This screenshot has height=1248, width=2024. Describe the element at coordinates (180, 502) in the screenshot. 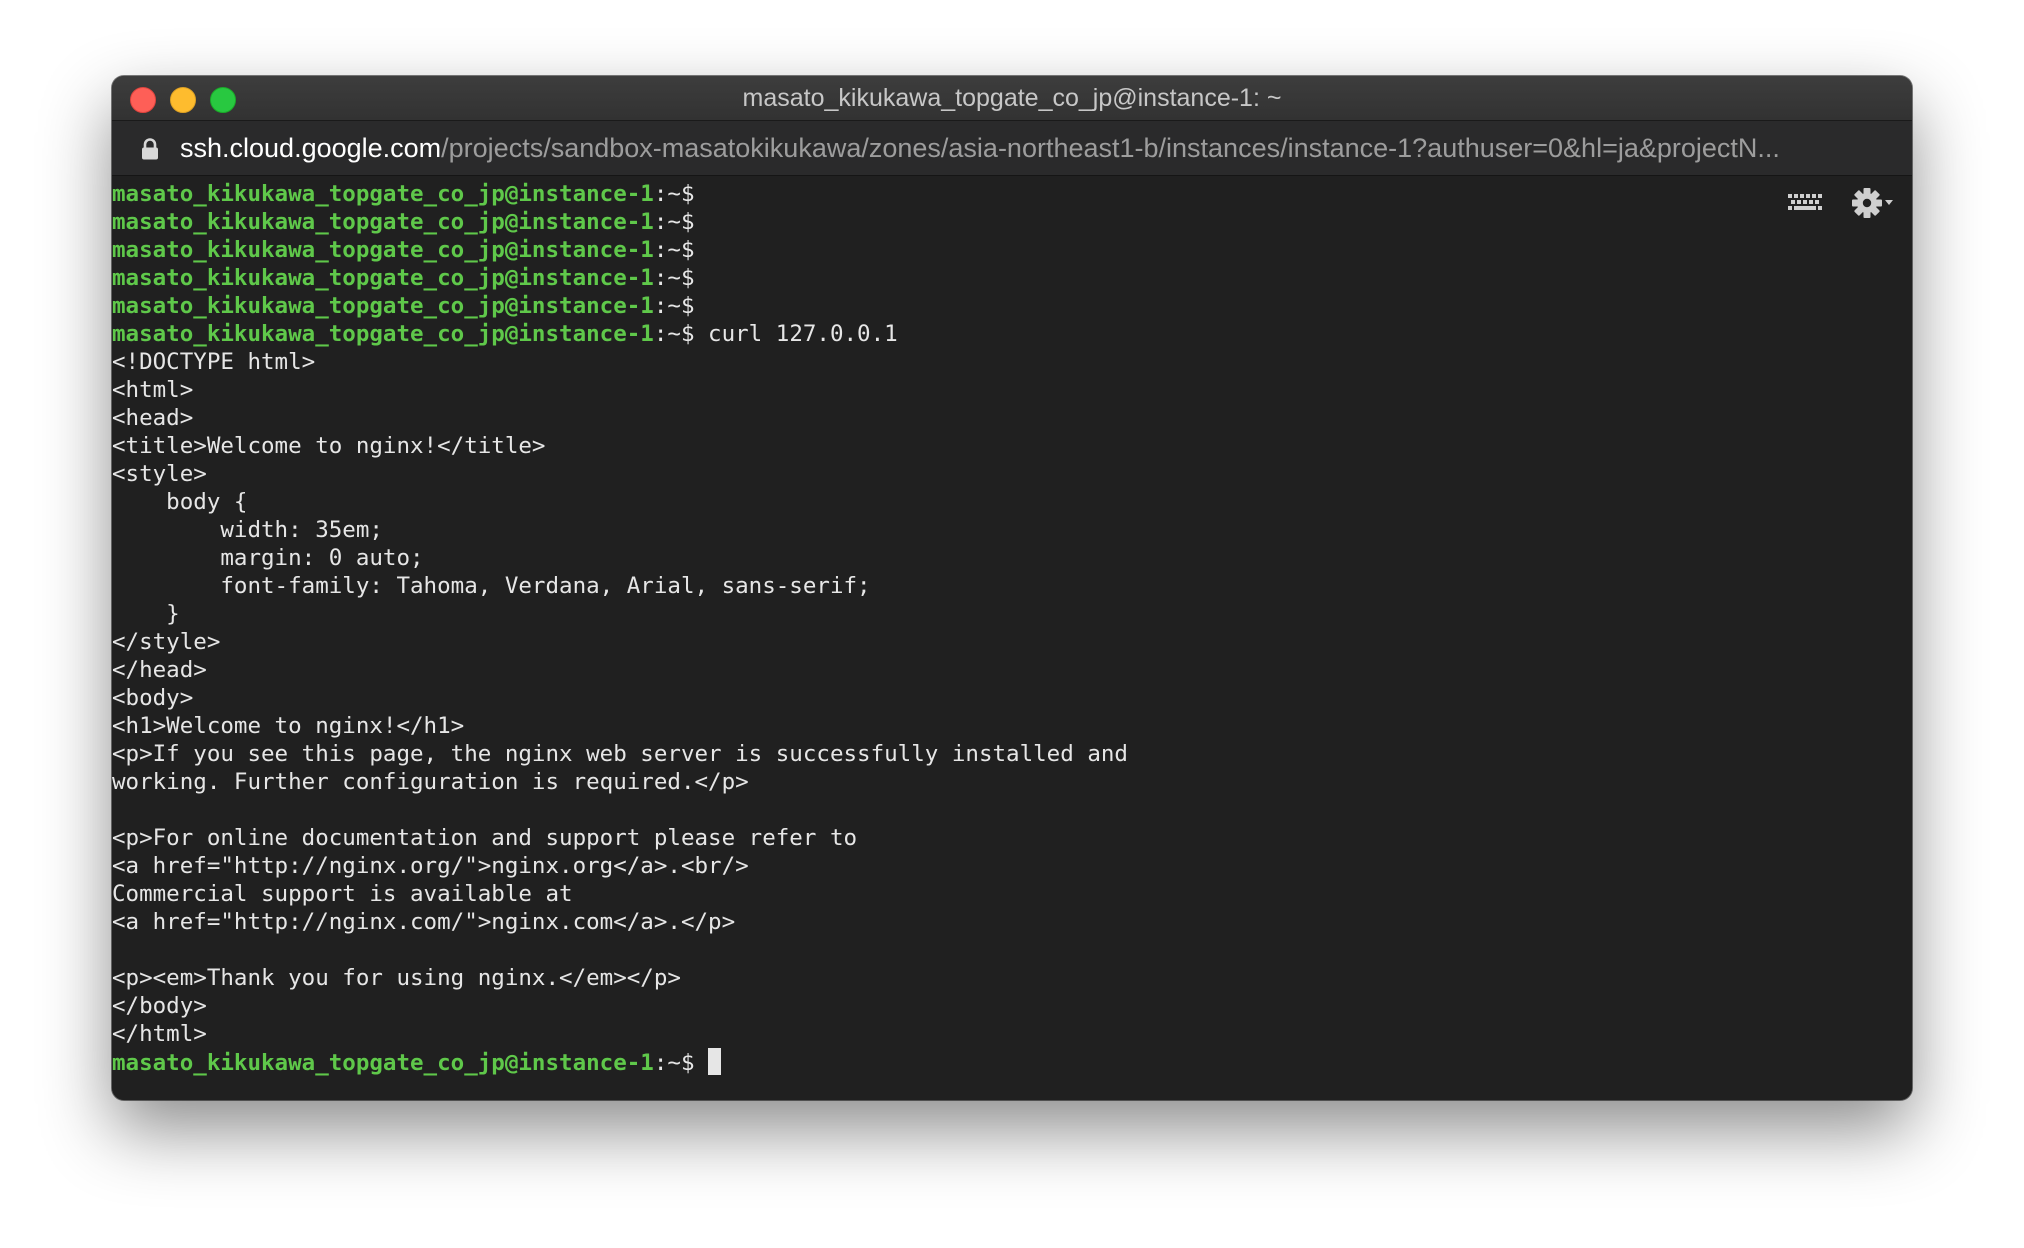

I see `output-line: body {` at that location.